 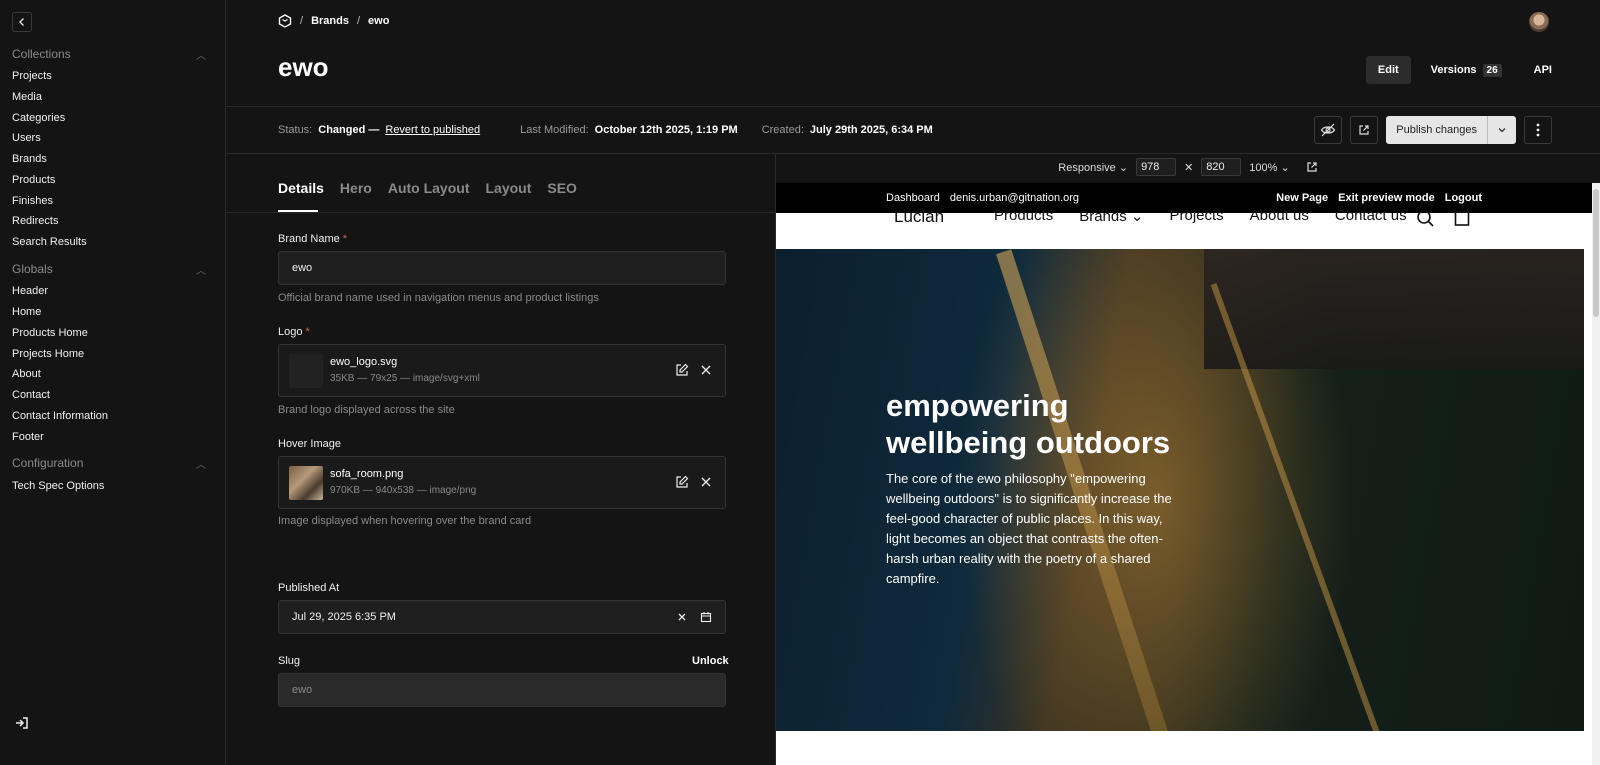 What do you see at coordinates (309, 444) in the screenshot?
I see `hover-image-label: Hover Image` at bounding box center [309, 444].